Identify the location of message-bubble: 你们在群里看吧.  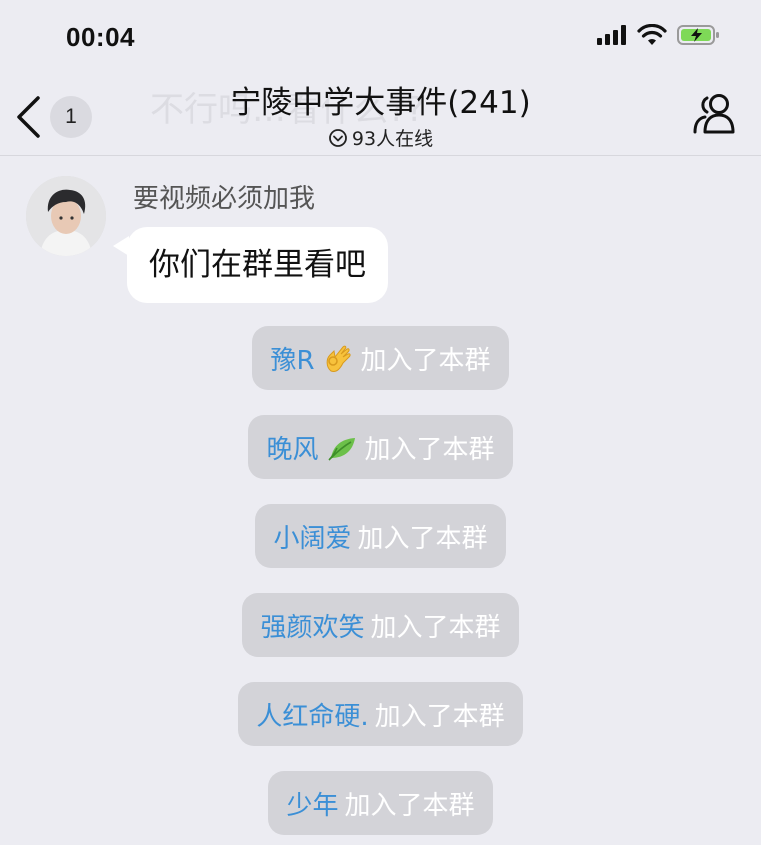
(257, 265).